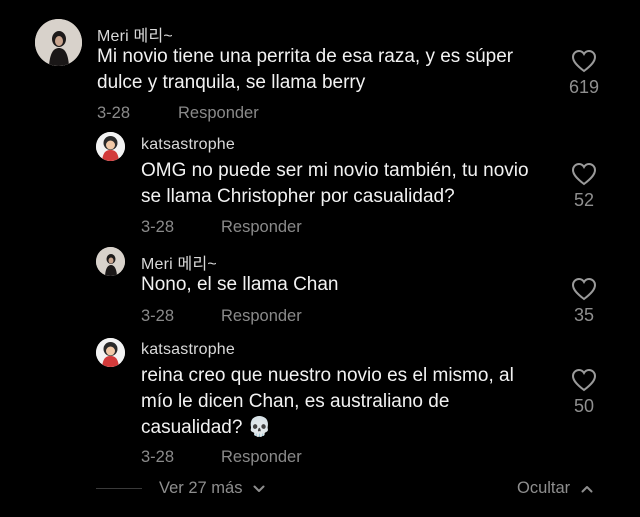 The height and width of the screenshot is (517, 640). What do you see at coordinates (201, 488) in the screenshot?
I see `view-more-label: Ver 27 más` at bounding box center [201, 488].